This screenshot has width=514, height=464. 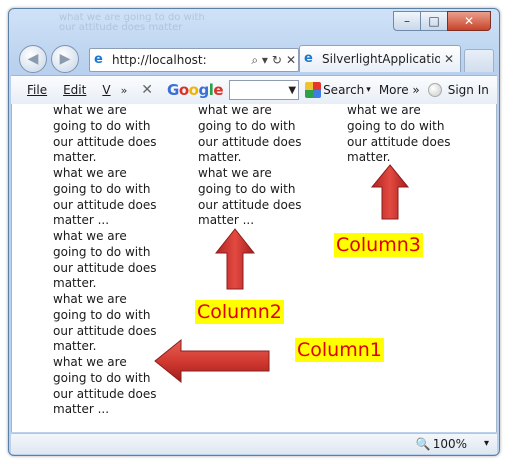 I want to click on search-label: Search, so click(x=344, y=90).